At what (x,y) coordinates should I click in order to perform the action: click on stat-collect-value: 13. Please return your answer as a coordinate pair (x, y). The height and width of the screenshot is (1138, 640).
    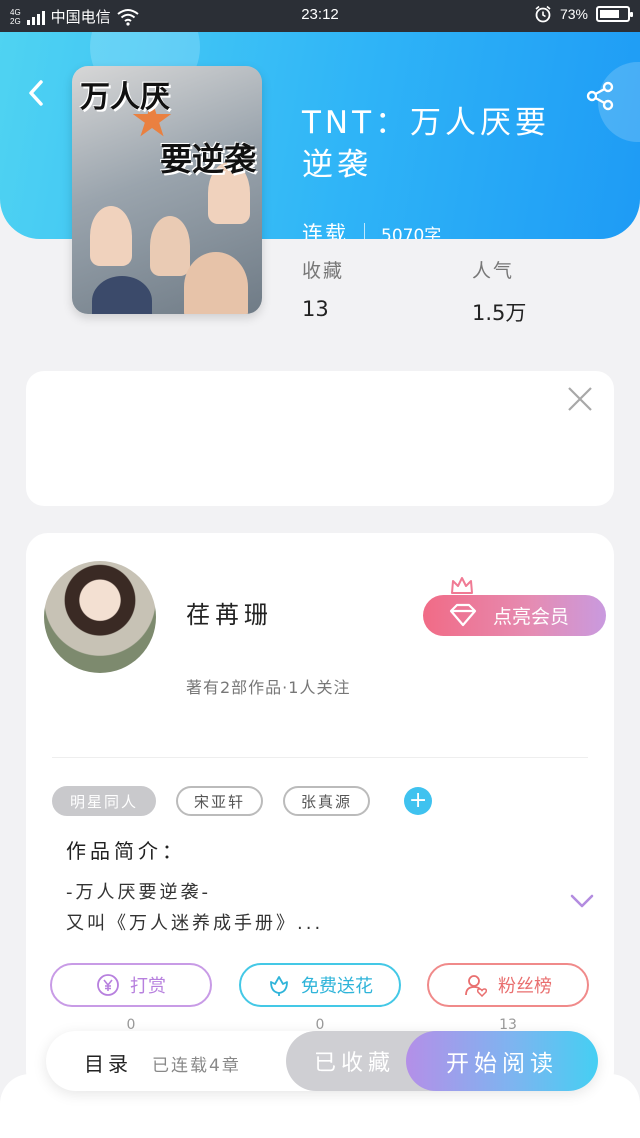
    Looking at the image, I should click on (315, 309).